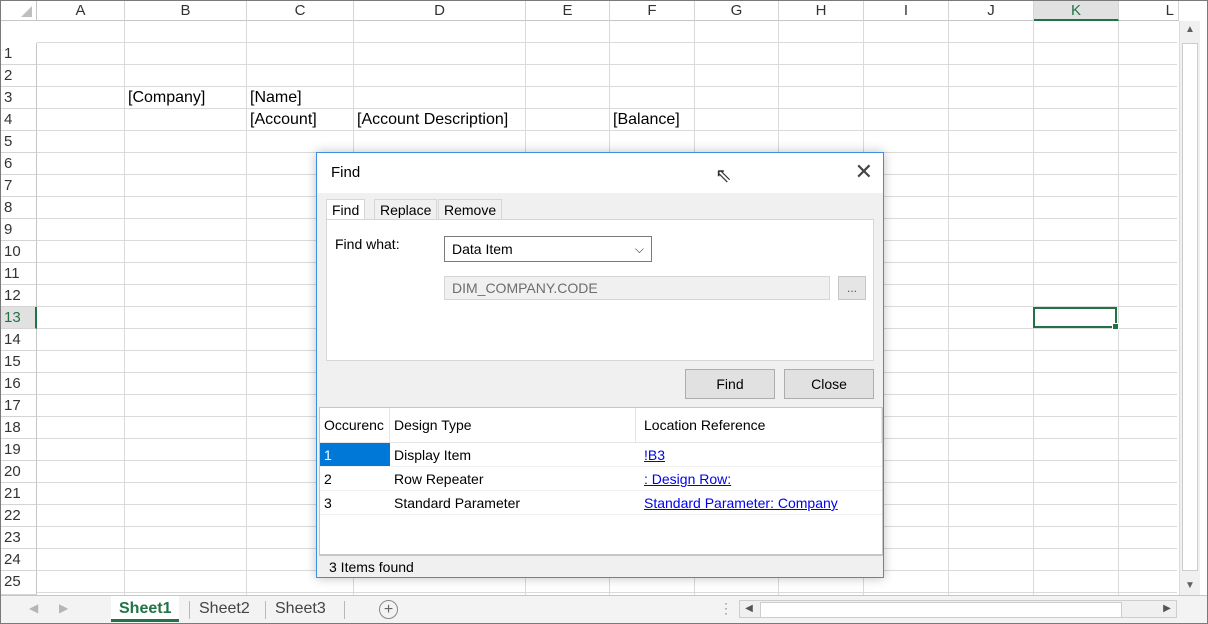 Image resolution: width=1208 pixels, height=624 pixels. Describe the element at coordinates (63, 608) in the screenshot. I see `next-sheet-icon: ▶` at that location.